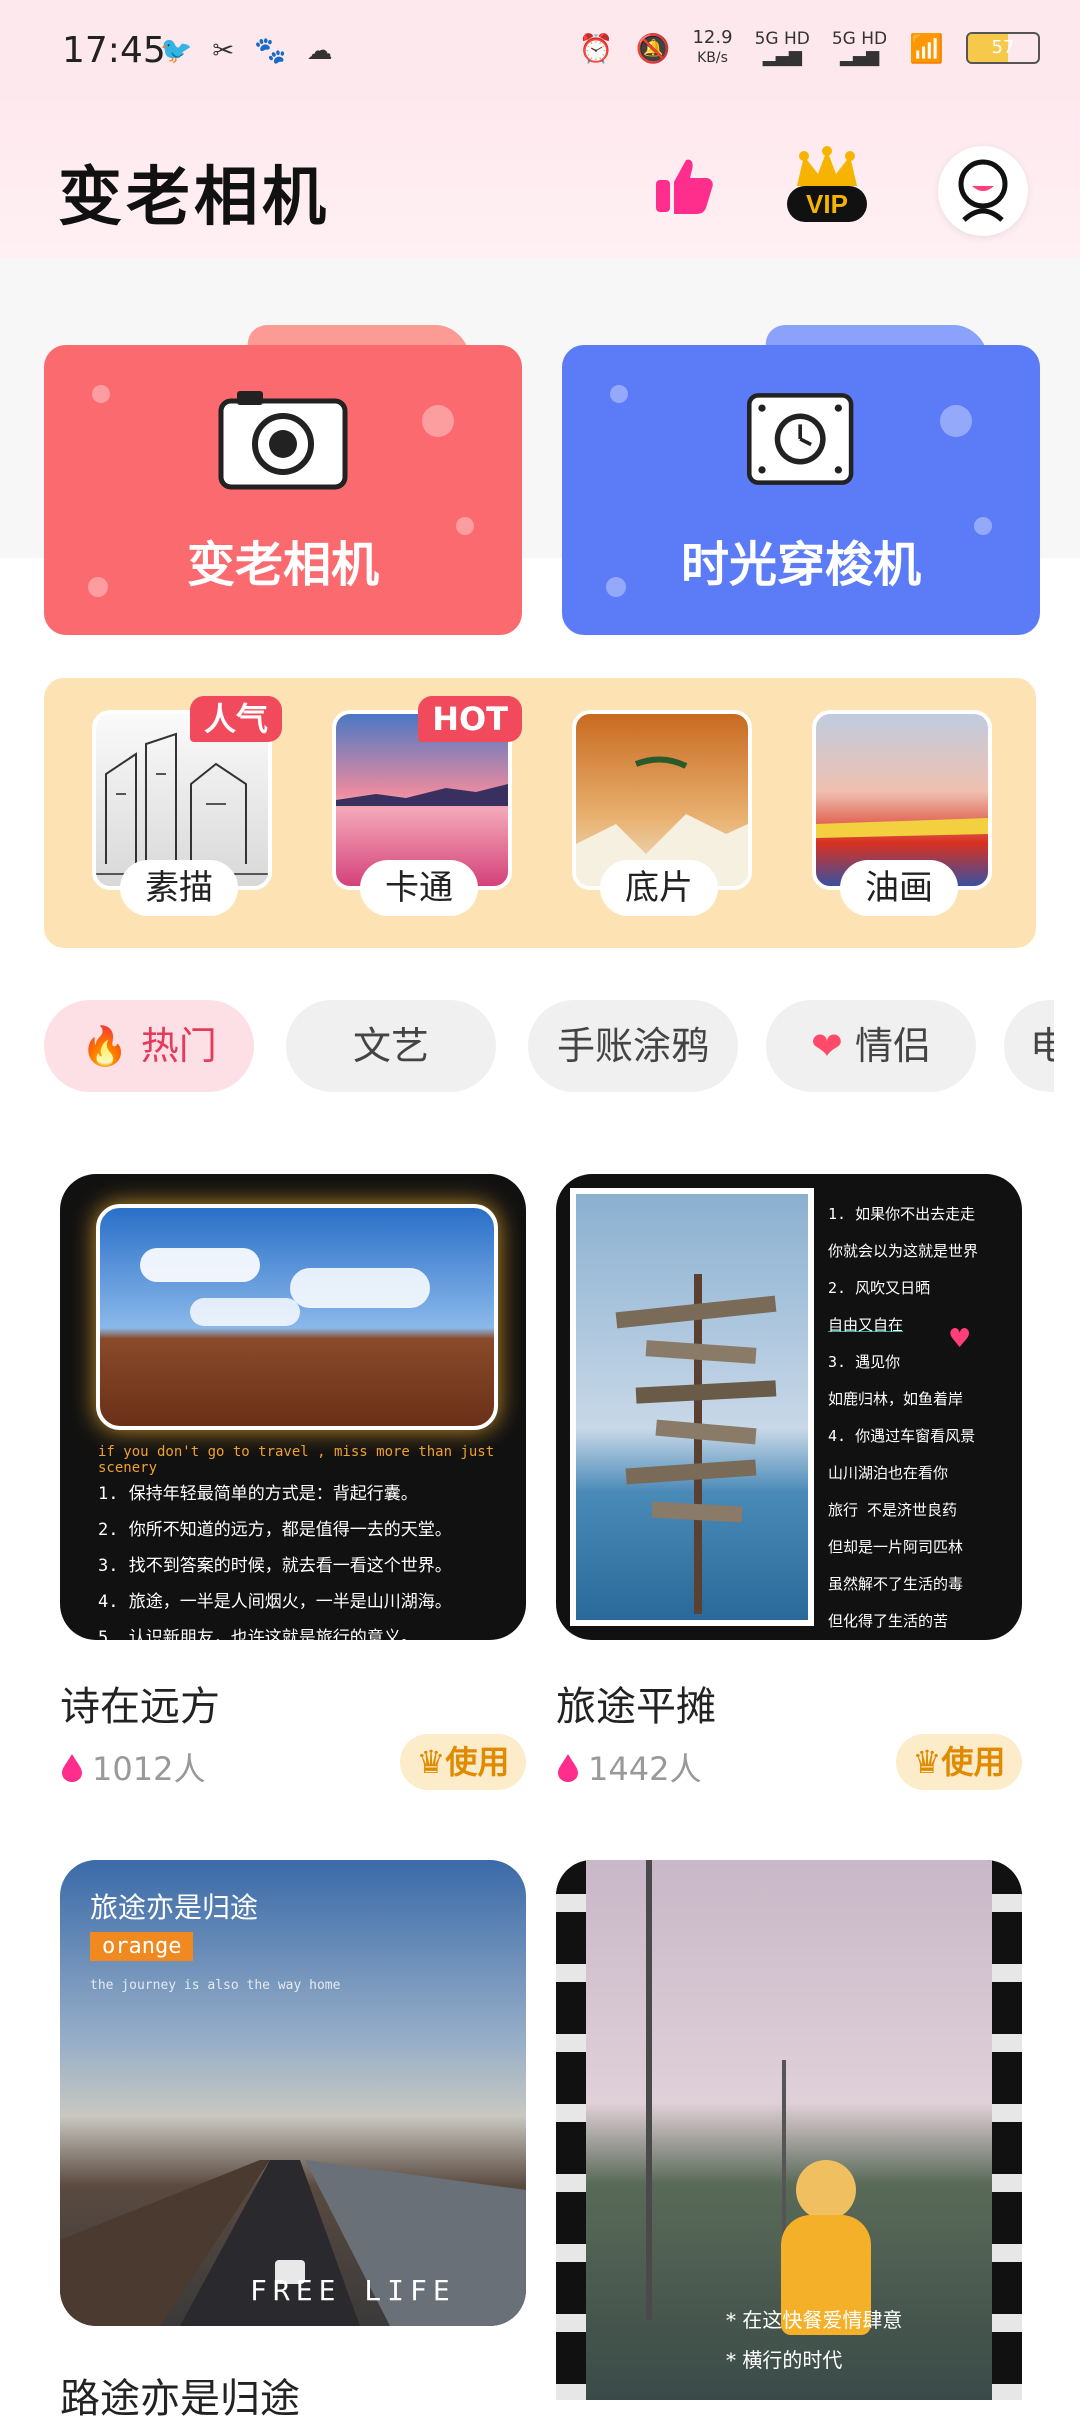  What do you see at coordinates (814, 2340) in the screenshot?
I see `quote-lines: * 在这快餐爱情肆意 * 横行的时代` at bounding box center [814, 2340].